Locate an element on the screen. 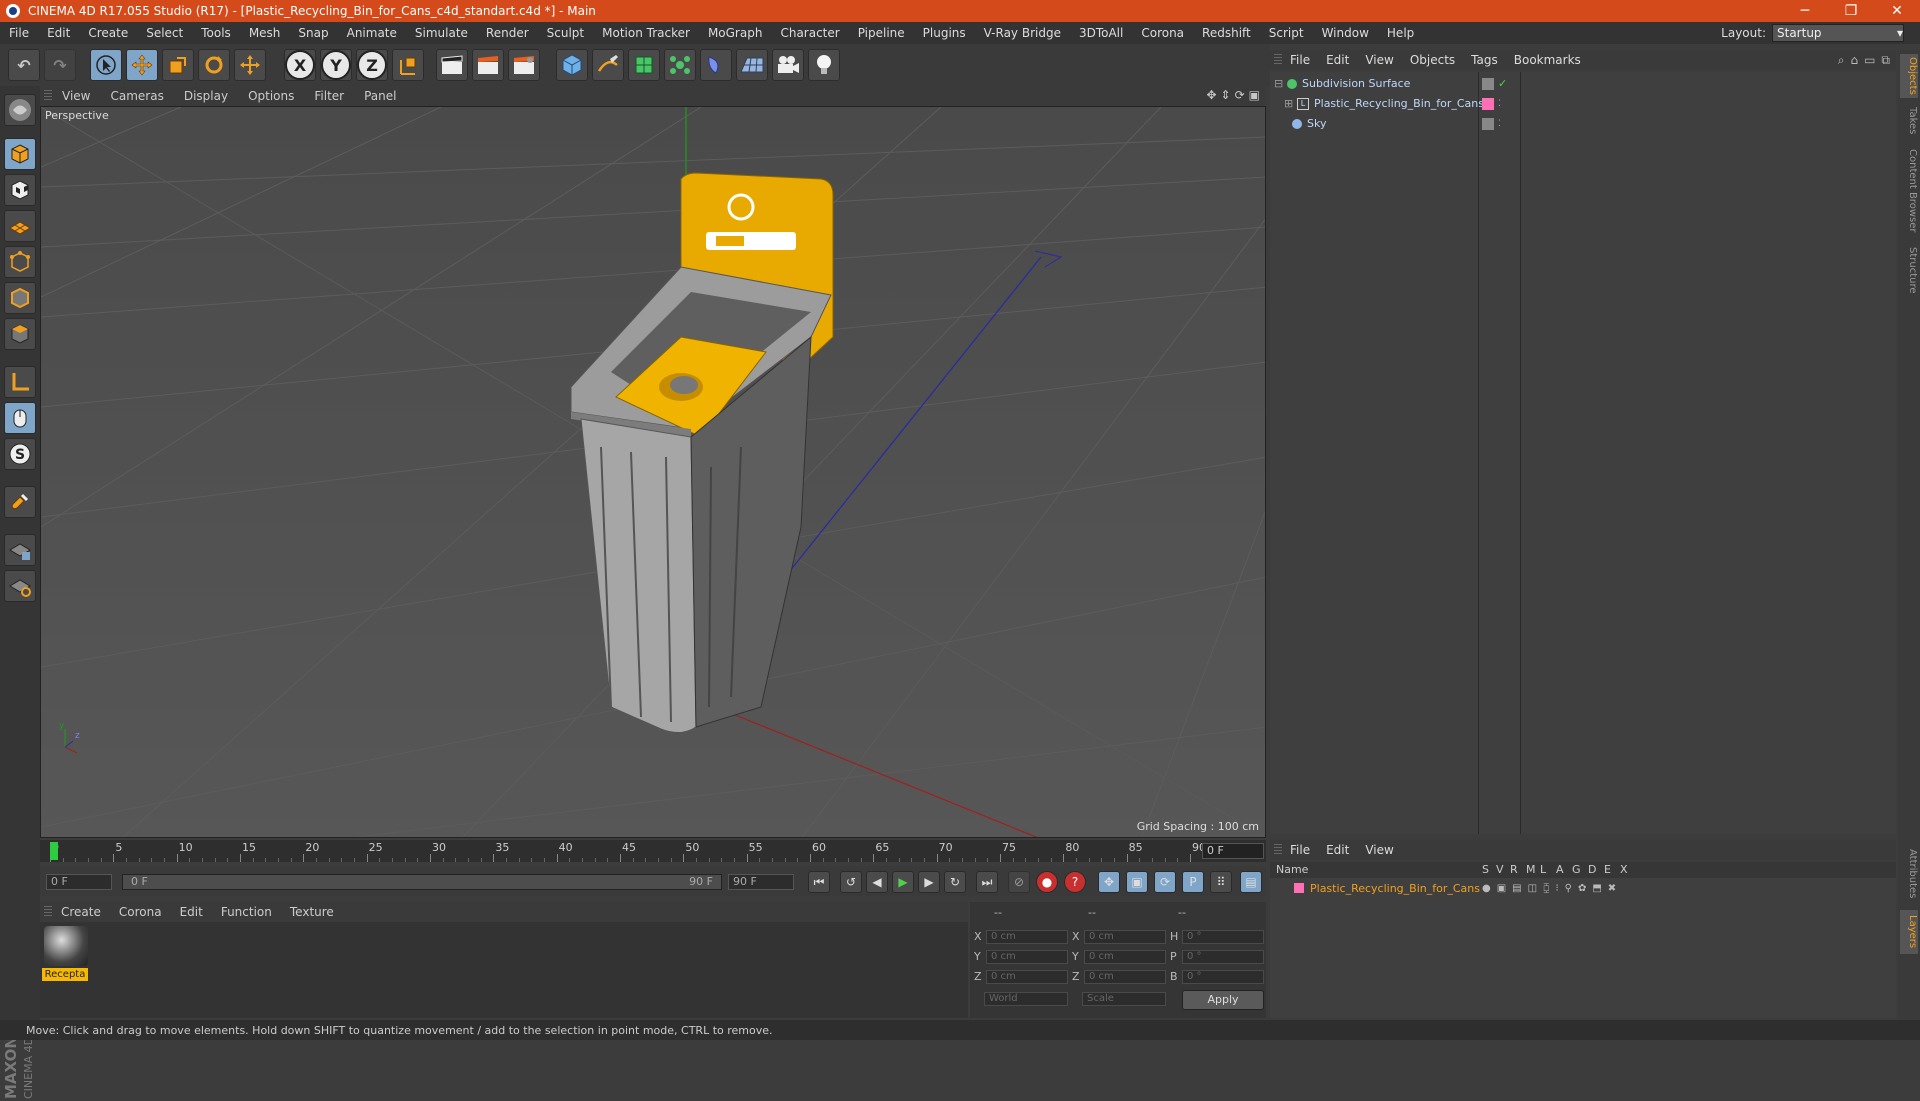 Image resolution: width=1920 pixels, height=1101 pixels. menu-corona: Corona is located at coordinates (1162, 33).